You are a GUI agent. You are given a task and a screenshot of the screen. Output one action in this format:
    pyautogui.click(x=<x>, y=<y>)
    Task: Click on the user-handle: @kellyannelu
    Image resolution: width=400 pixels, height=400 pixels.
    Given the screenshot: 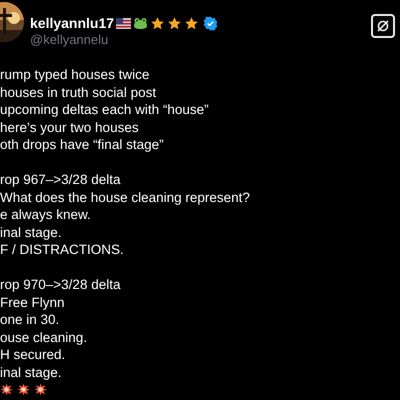 What is the action you would take?
    pyautogui.click(x=70, y=40)
    